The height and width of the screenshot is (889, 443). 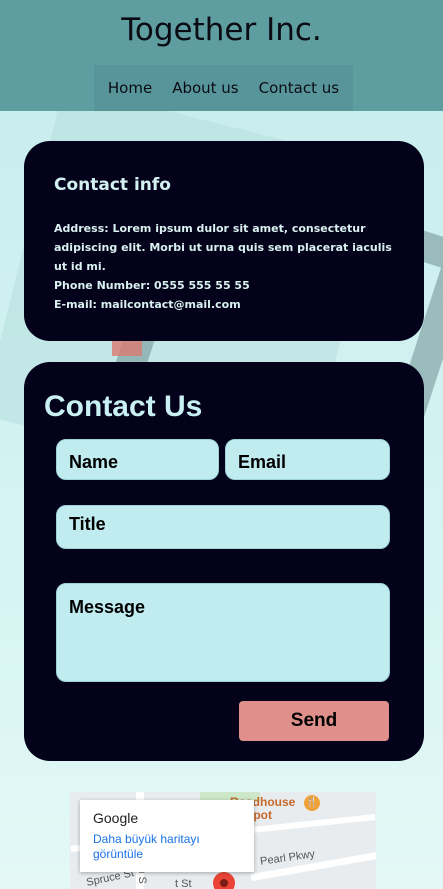 I want to click on contact-form-title: Contact Us, so click(x=123, y=406).